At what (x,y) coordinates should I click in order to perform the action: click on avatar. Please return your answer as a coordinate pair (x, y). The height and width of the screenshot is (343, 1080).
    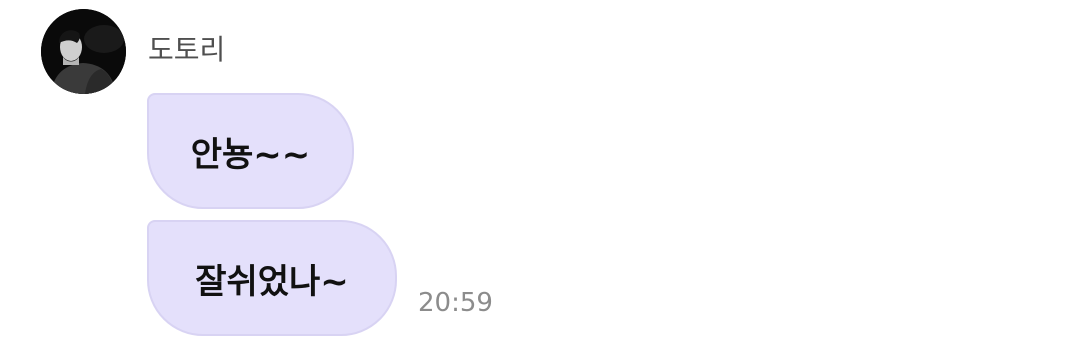
    Looking at the image, I should click on (83, 51).